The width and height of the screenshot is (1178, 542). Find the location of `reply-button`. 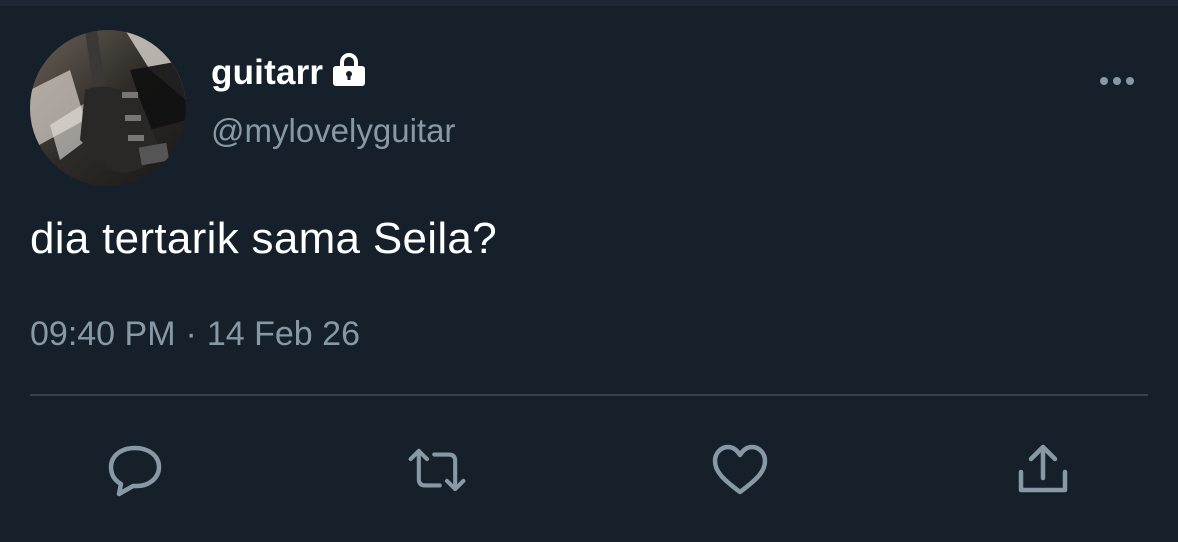

reply-button is located at coordinates (135, 470).